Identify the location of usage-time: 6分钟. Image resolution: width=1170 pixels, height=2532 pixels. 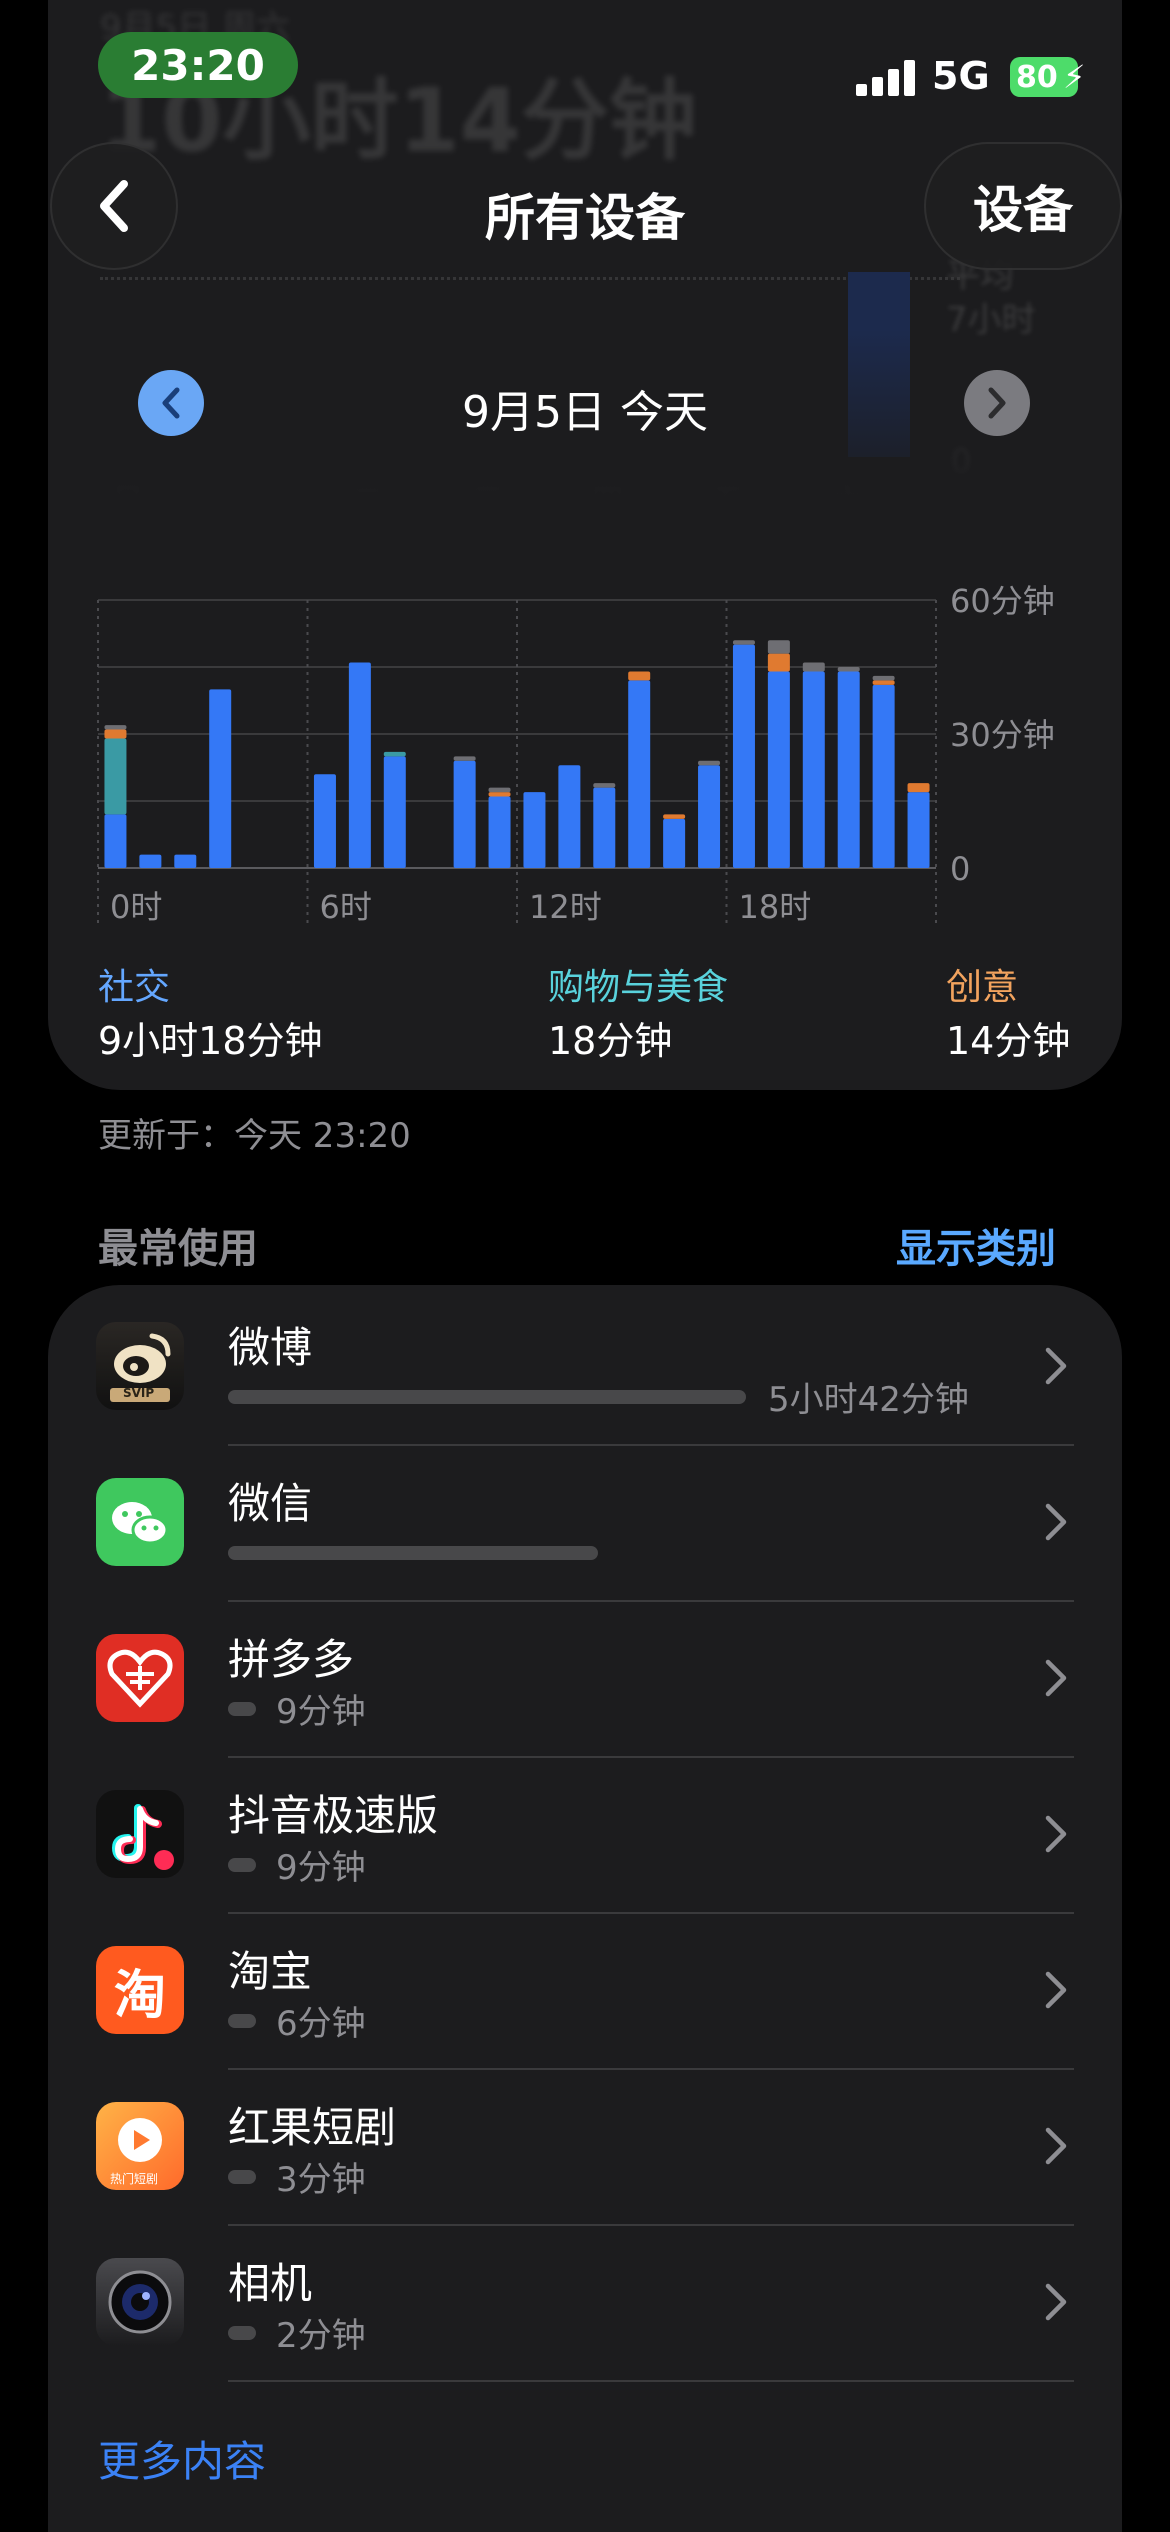
(321, 2024).